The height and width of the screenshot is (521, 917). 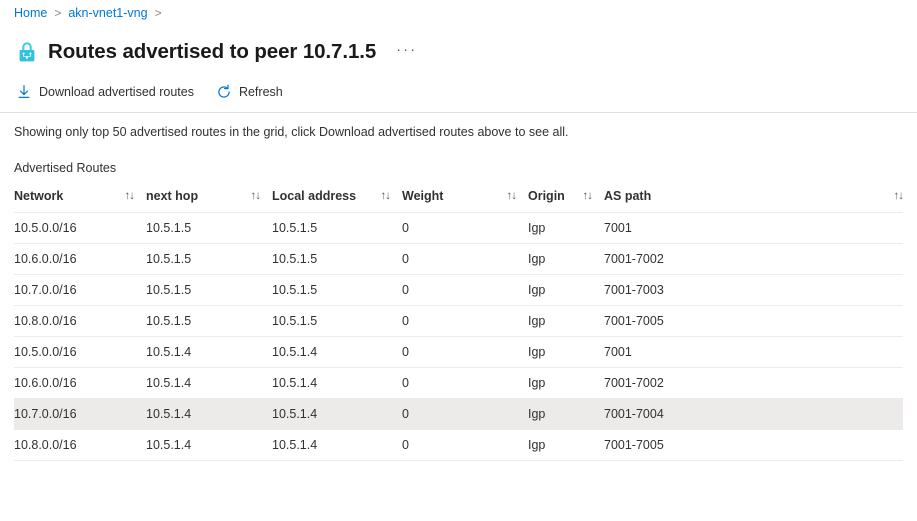 I want to click on table-row: 10.7.0.0/16 10.5.1.5 10.5.1.5 0 Igp 7001-7003, so click(x=458, y=290).